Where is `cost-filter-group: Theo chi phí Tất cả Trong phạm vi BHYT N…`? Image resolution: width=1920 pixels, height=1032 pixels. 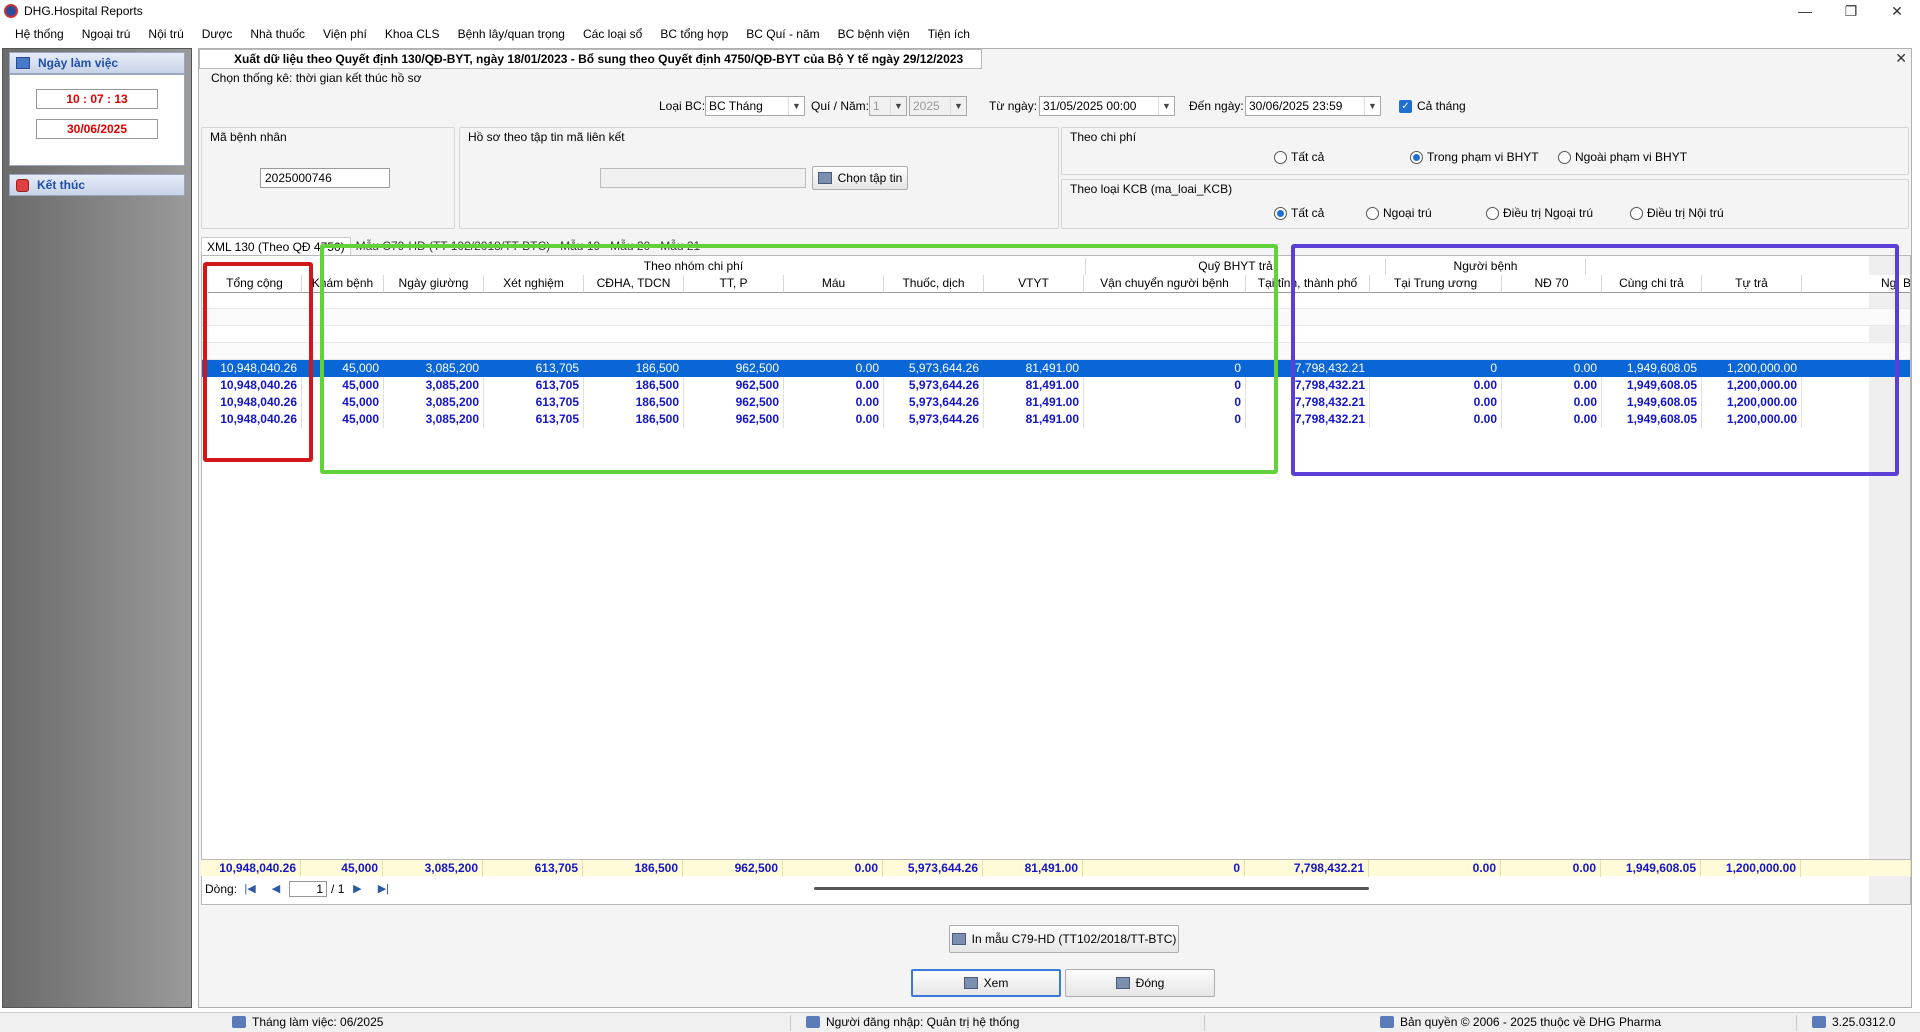 cost-filter-group: Theo chi phí Tất cả Trong phạm vi BHYT N… is located at coordinates (1485, 151).